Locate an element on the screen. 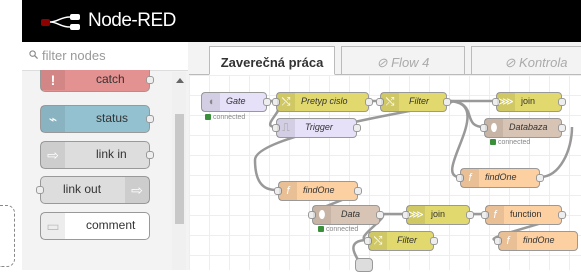  flow-node-trigger: ⎍ Trigger is located at coordinates (316, 128).